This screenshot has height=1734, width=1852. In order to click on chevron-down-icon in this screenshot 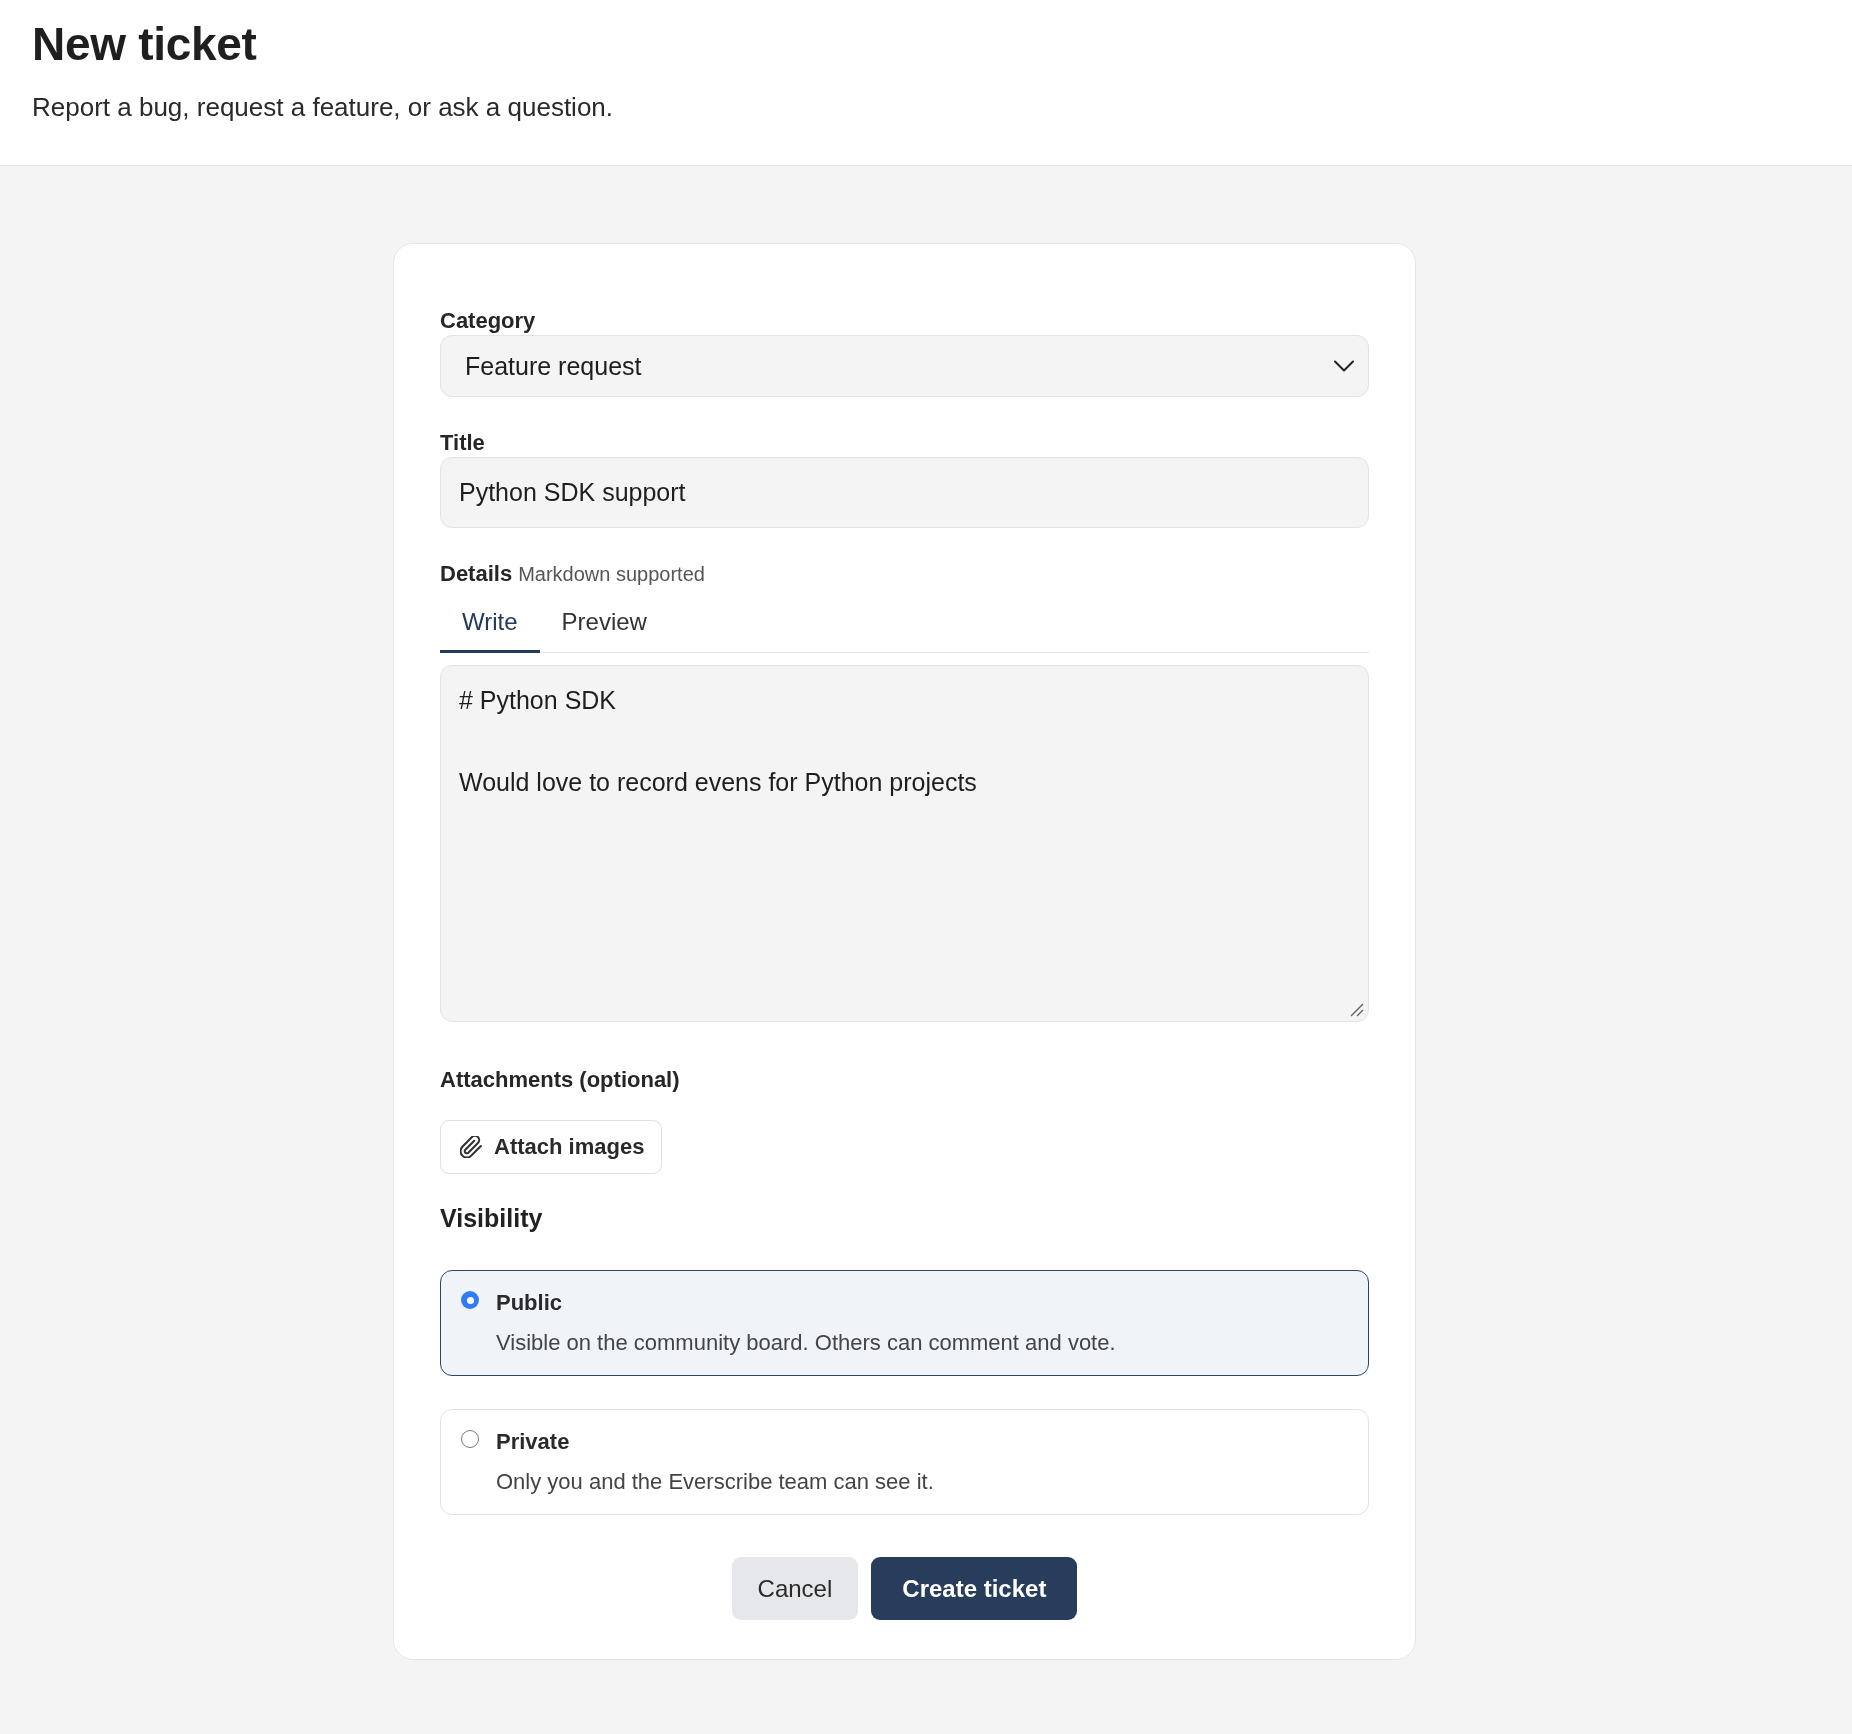, I will do `click(1344, 366)`.